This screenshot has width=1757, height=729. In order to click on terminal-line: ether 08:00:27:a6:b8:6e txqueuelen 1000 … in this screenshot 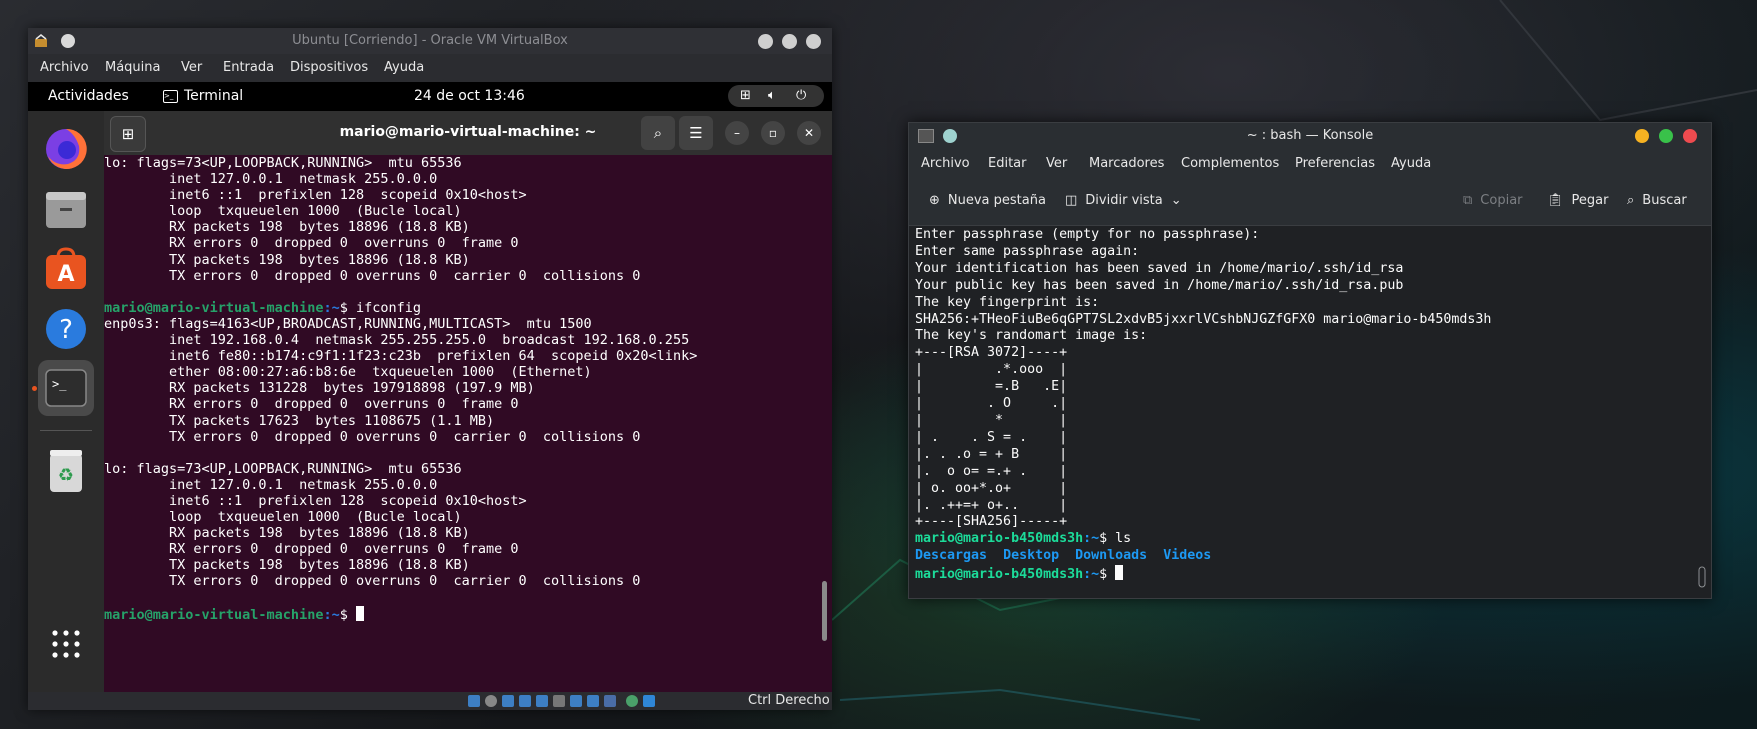, I will do `click(348, 372)`.